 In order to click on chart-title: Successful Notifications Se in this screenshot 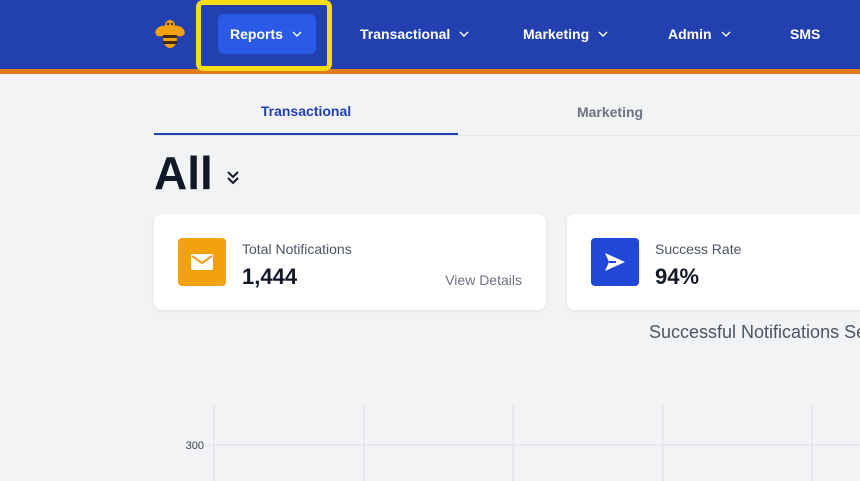, I will do `click(754, 332)`.